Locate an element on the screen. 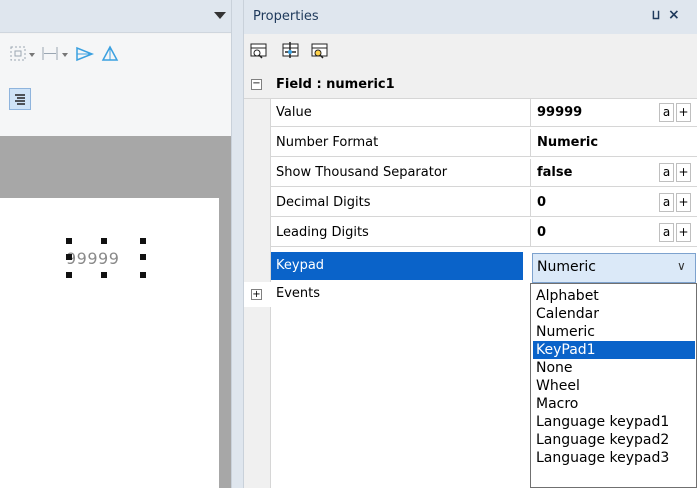 The width and height of the screenshot is (697, 488). property-value-cell: 99999 a + is located at coordinates (613, 112).